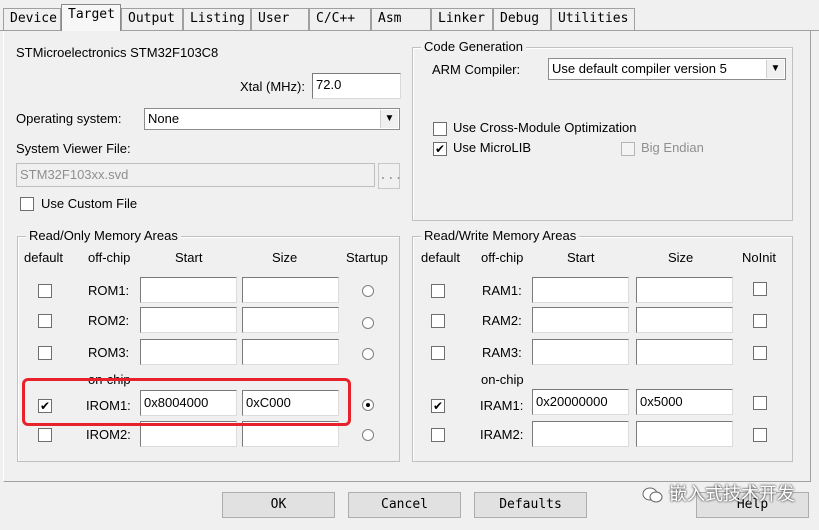 This screenshot has height=530, width=819. Describe the element at coordinates (502, 257) in the screenshot. I see `rw-header-offchip: off-chip` at that location.